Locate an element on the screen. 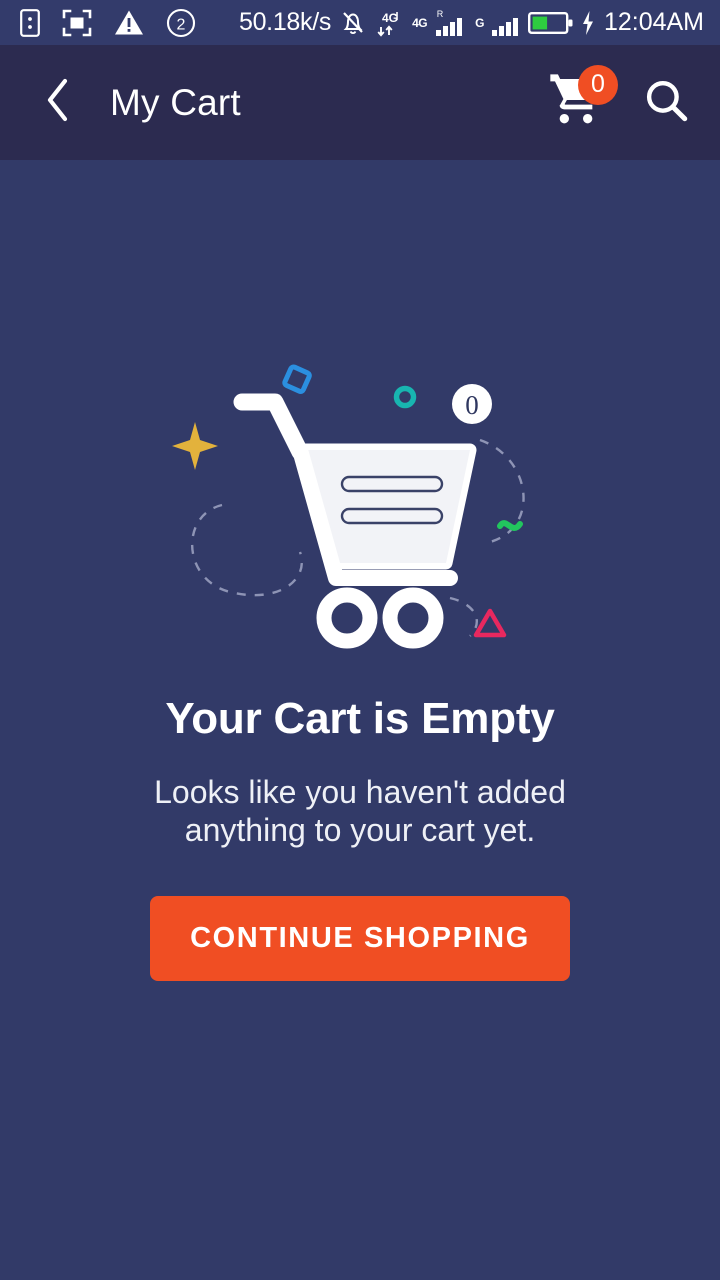  screenshot-frame-icon is located at coordinates (77, 23).